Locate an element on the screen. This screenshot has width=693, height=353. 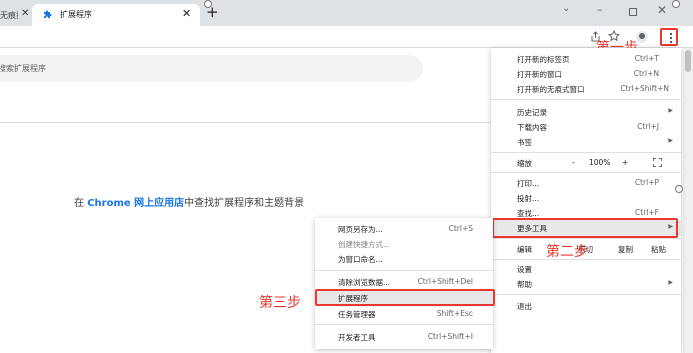
menu-label: 帮助 is located at coordinates (524, 284).